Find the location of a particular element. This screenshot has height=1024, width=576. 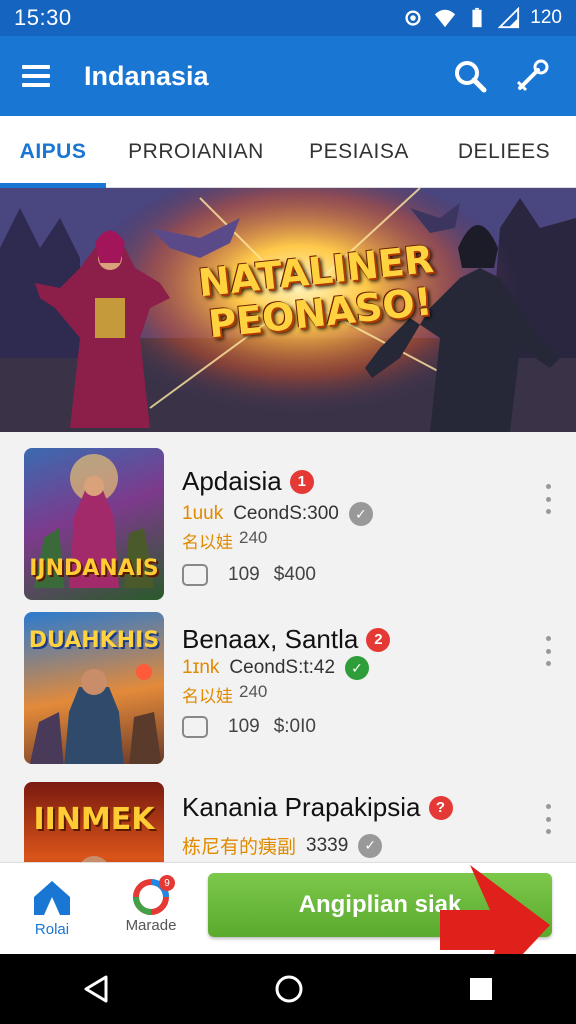

game-meta-line-1: 栋尼有的痍副 3339 ✓ is located at coordinates (282, 845).